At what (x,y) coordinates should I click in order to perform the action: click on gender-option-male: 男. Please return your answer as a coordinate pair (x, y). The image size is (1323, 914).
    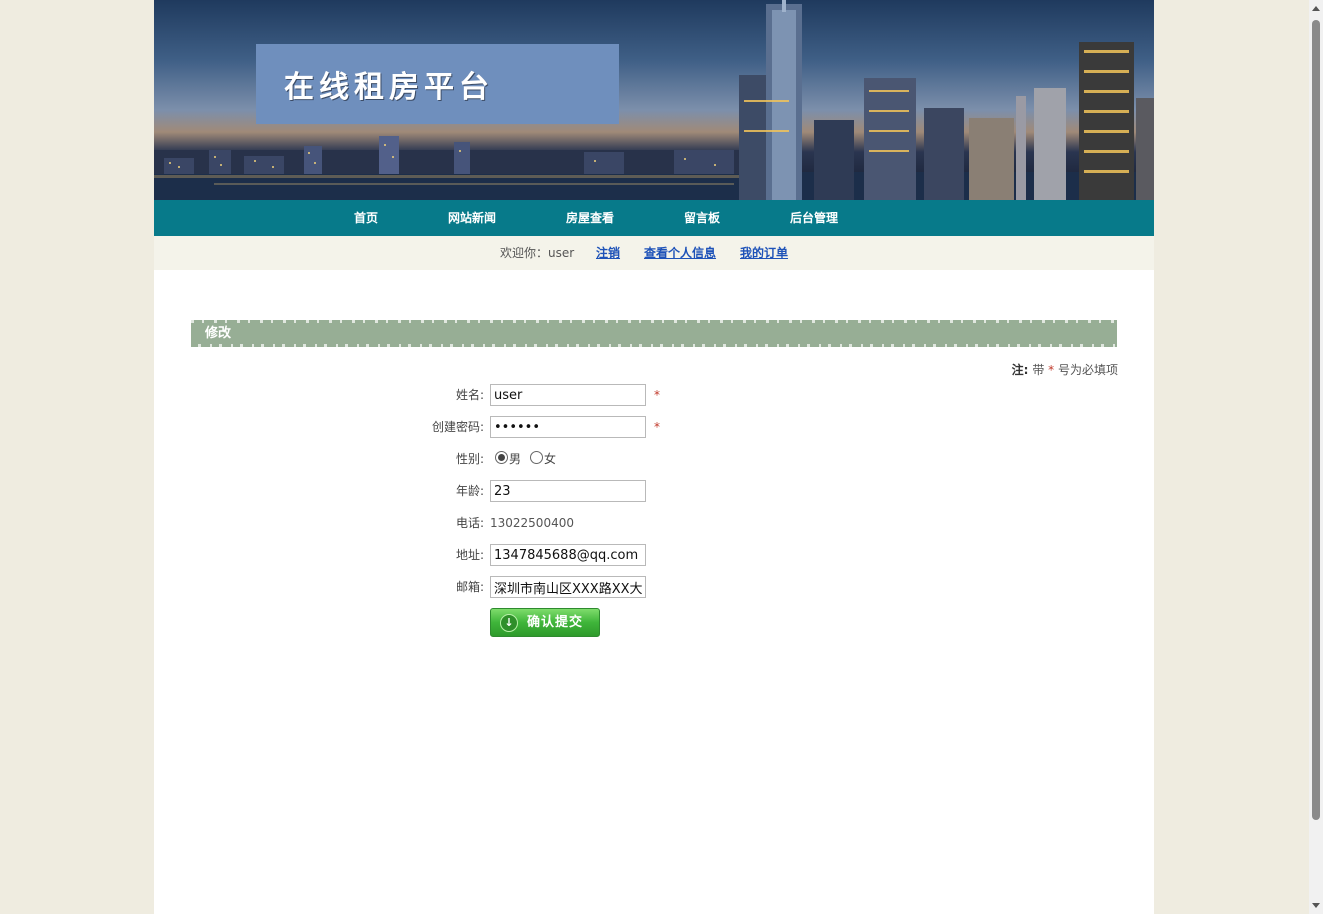
    Looking at the image, I should click on (508, 459).